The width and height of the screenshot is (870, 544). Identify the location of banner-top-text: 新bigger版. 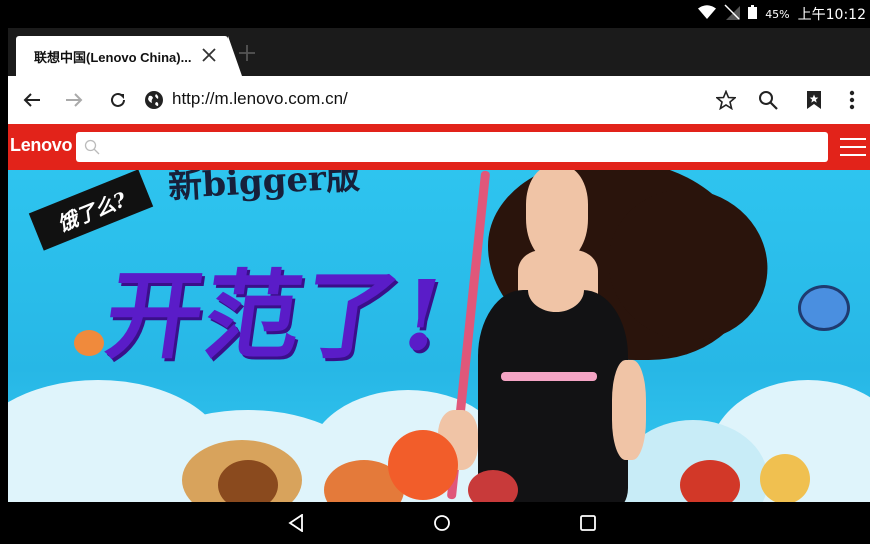
(264, 188).